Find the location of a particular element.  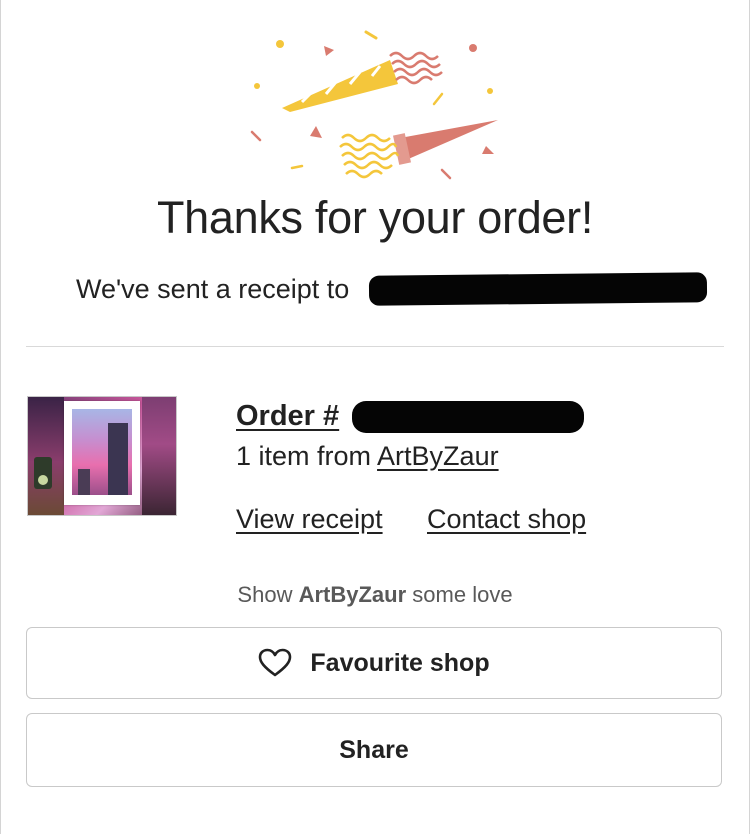

redacted-order-number is located at coordinates (468, 417).